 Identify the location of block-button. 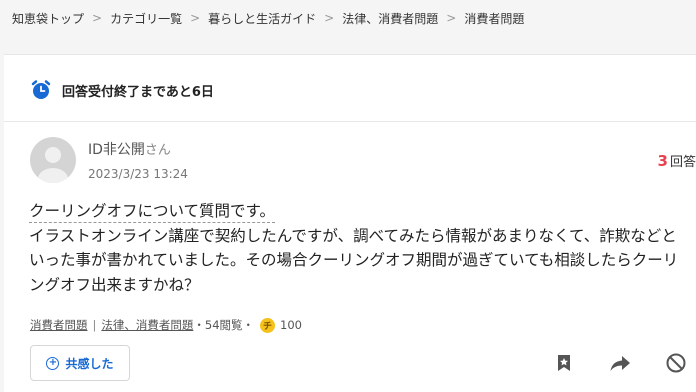
(676, 363).